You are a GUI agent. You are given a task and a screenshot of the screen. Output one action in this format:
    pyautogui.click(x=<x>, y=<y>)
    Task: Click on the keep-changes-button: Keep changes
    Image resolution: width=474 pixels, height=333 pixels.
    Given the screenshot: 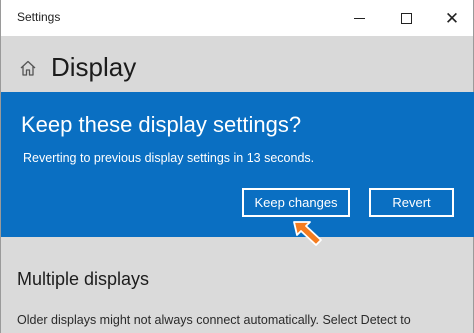 What is the action you would take?
    pyautogui.click(x=296, y=202)
    